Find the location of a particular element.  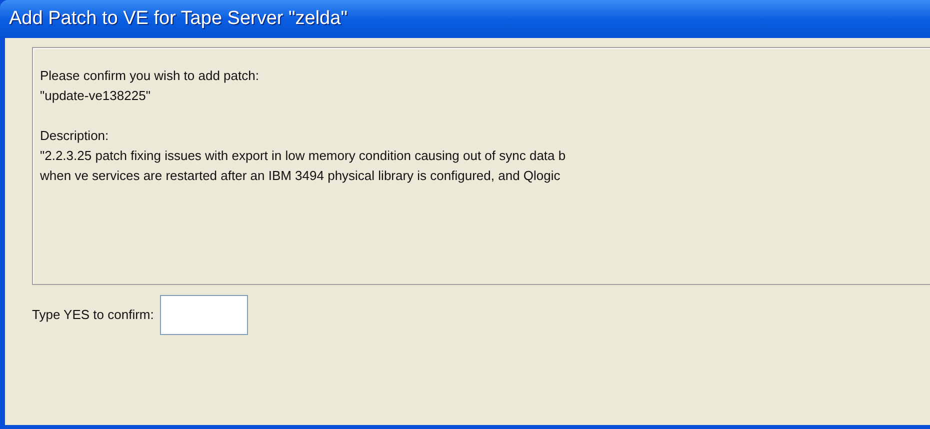

confirm-label: Type YES to confirm: is located at coordinates (93, 315).